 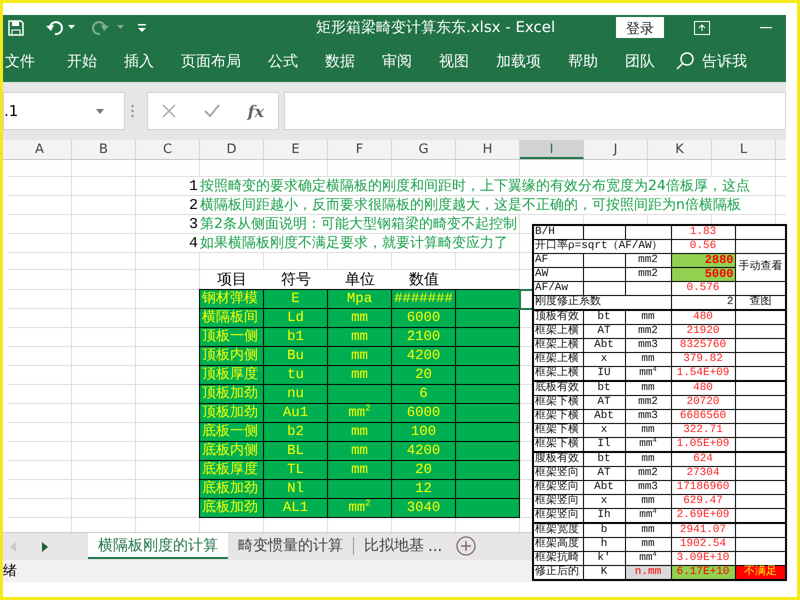 I want to click on table-cell: 1.83, so click(x=703, y=232).